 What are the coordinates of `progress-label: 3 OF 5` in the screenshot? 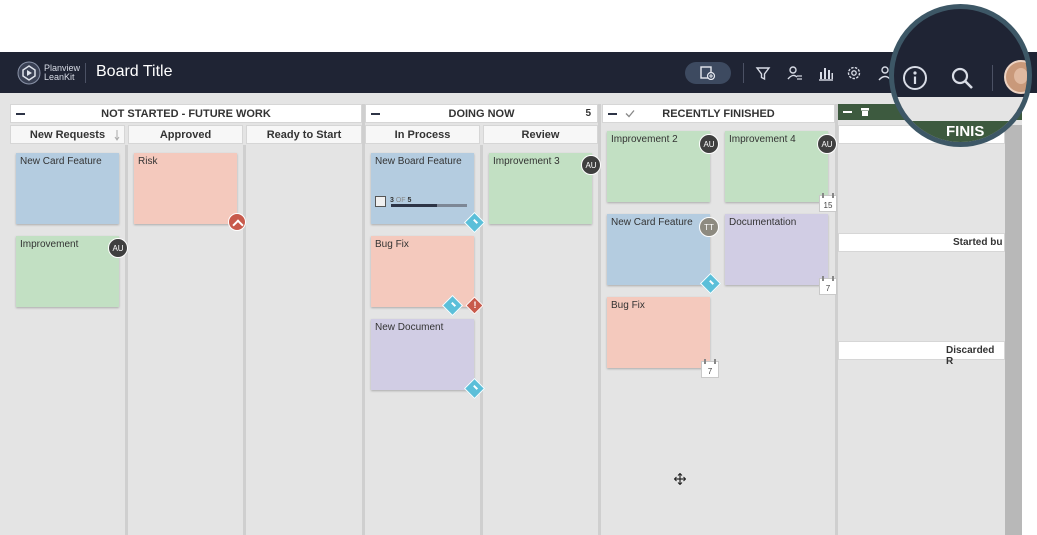 It's located at (401, 200).